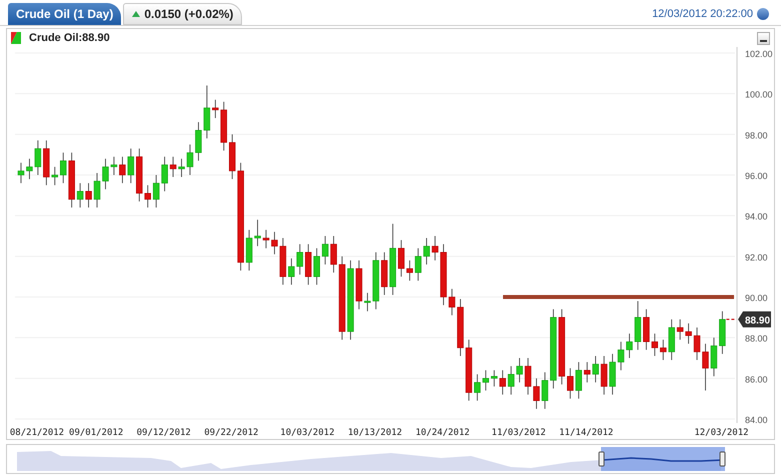  What do you see at coordinates (721, 433) in the screenshot?
I see `x-axis-label: 12/03/2012` at bounding box center [721, 433].